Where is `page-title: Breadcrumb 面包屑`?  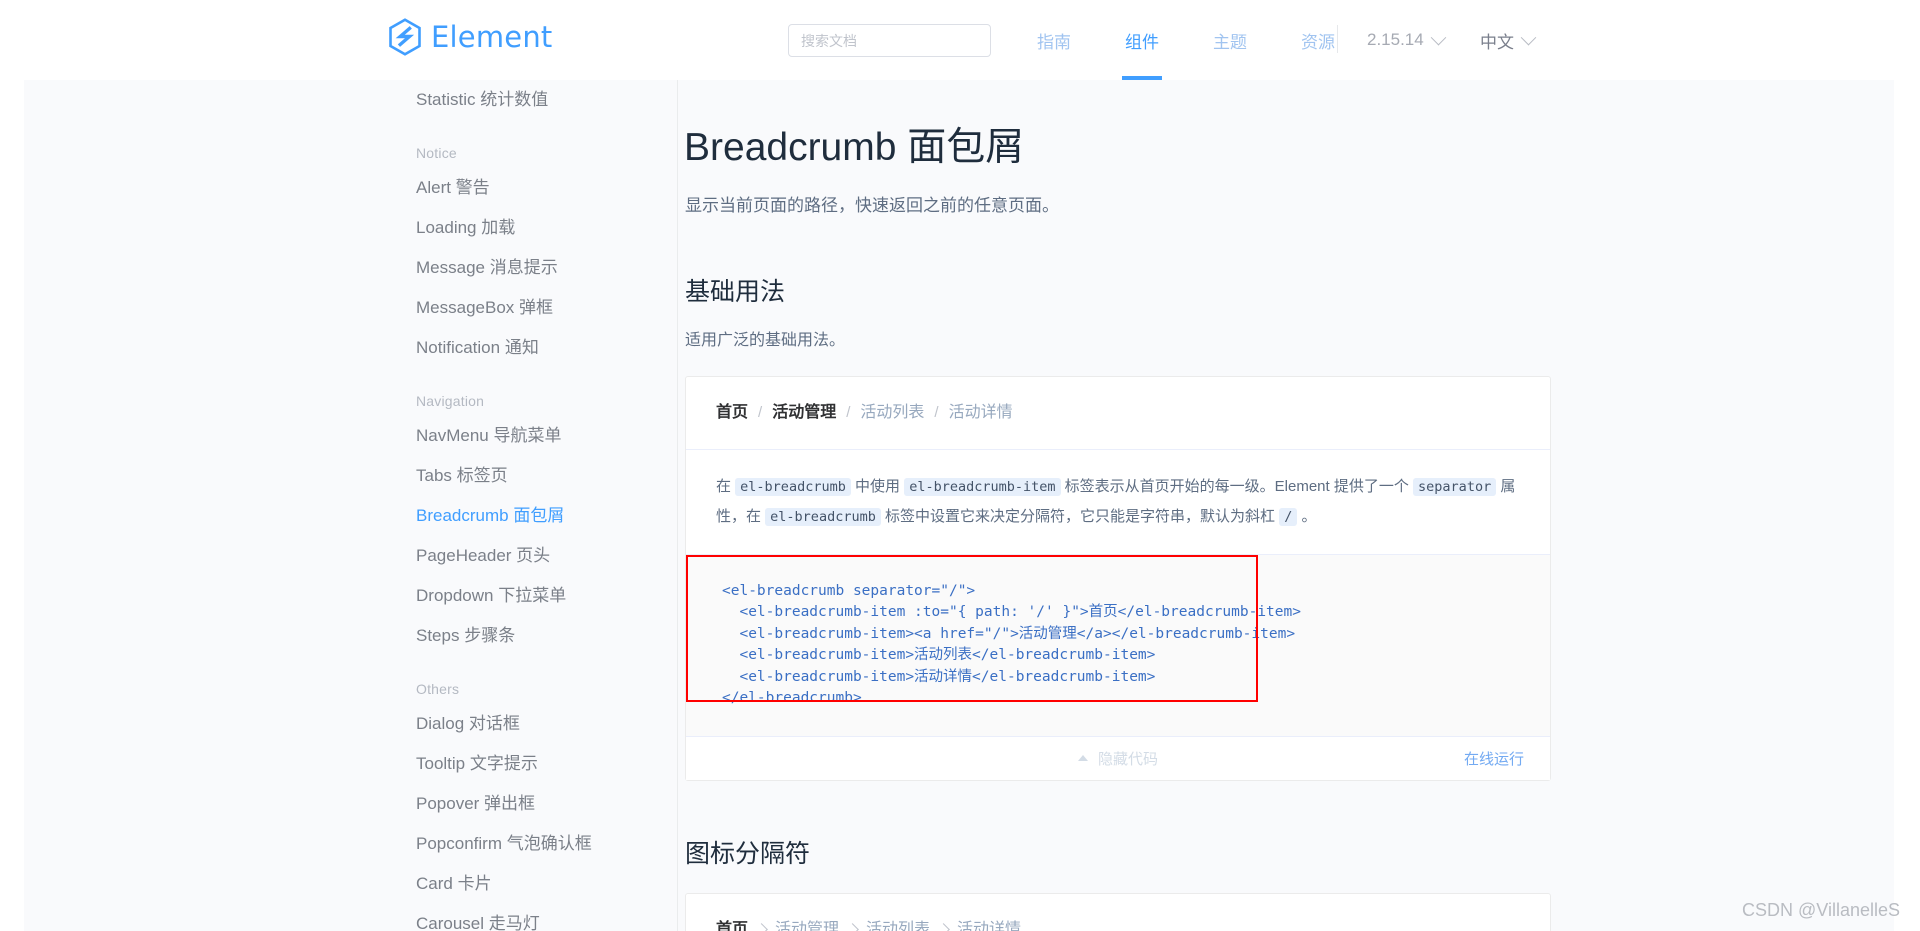 page-title: Breadcrumb 面包屑 is located at coordinates (854, 147).